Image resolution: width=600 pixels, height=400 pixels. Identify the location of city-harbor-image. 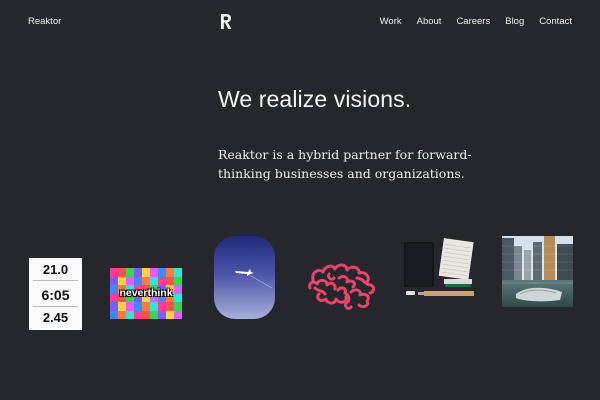
(537, 271).